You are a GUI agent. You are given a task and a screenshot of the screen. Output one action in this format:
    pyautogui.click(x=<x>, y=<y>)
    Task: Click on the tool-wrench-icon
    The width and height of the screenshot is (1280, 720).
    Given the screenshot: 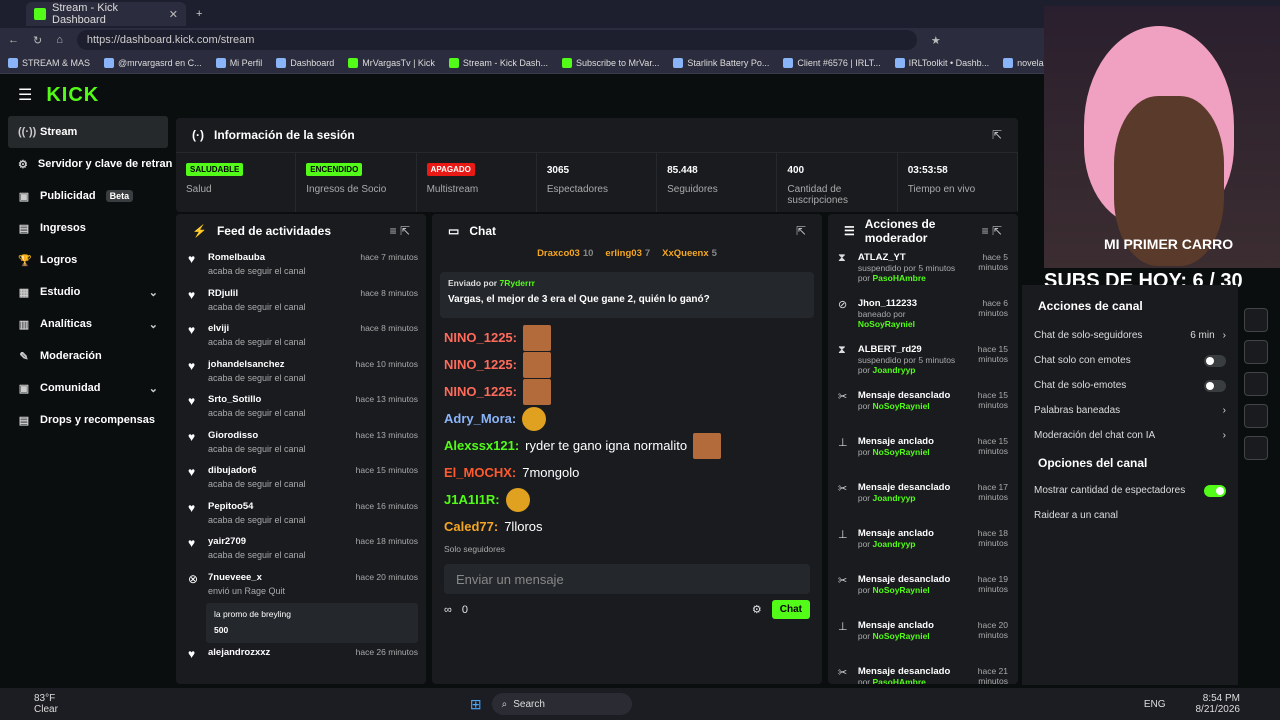 What is the action you would take?
    pyautogui.click(x=1256, y=416)
    